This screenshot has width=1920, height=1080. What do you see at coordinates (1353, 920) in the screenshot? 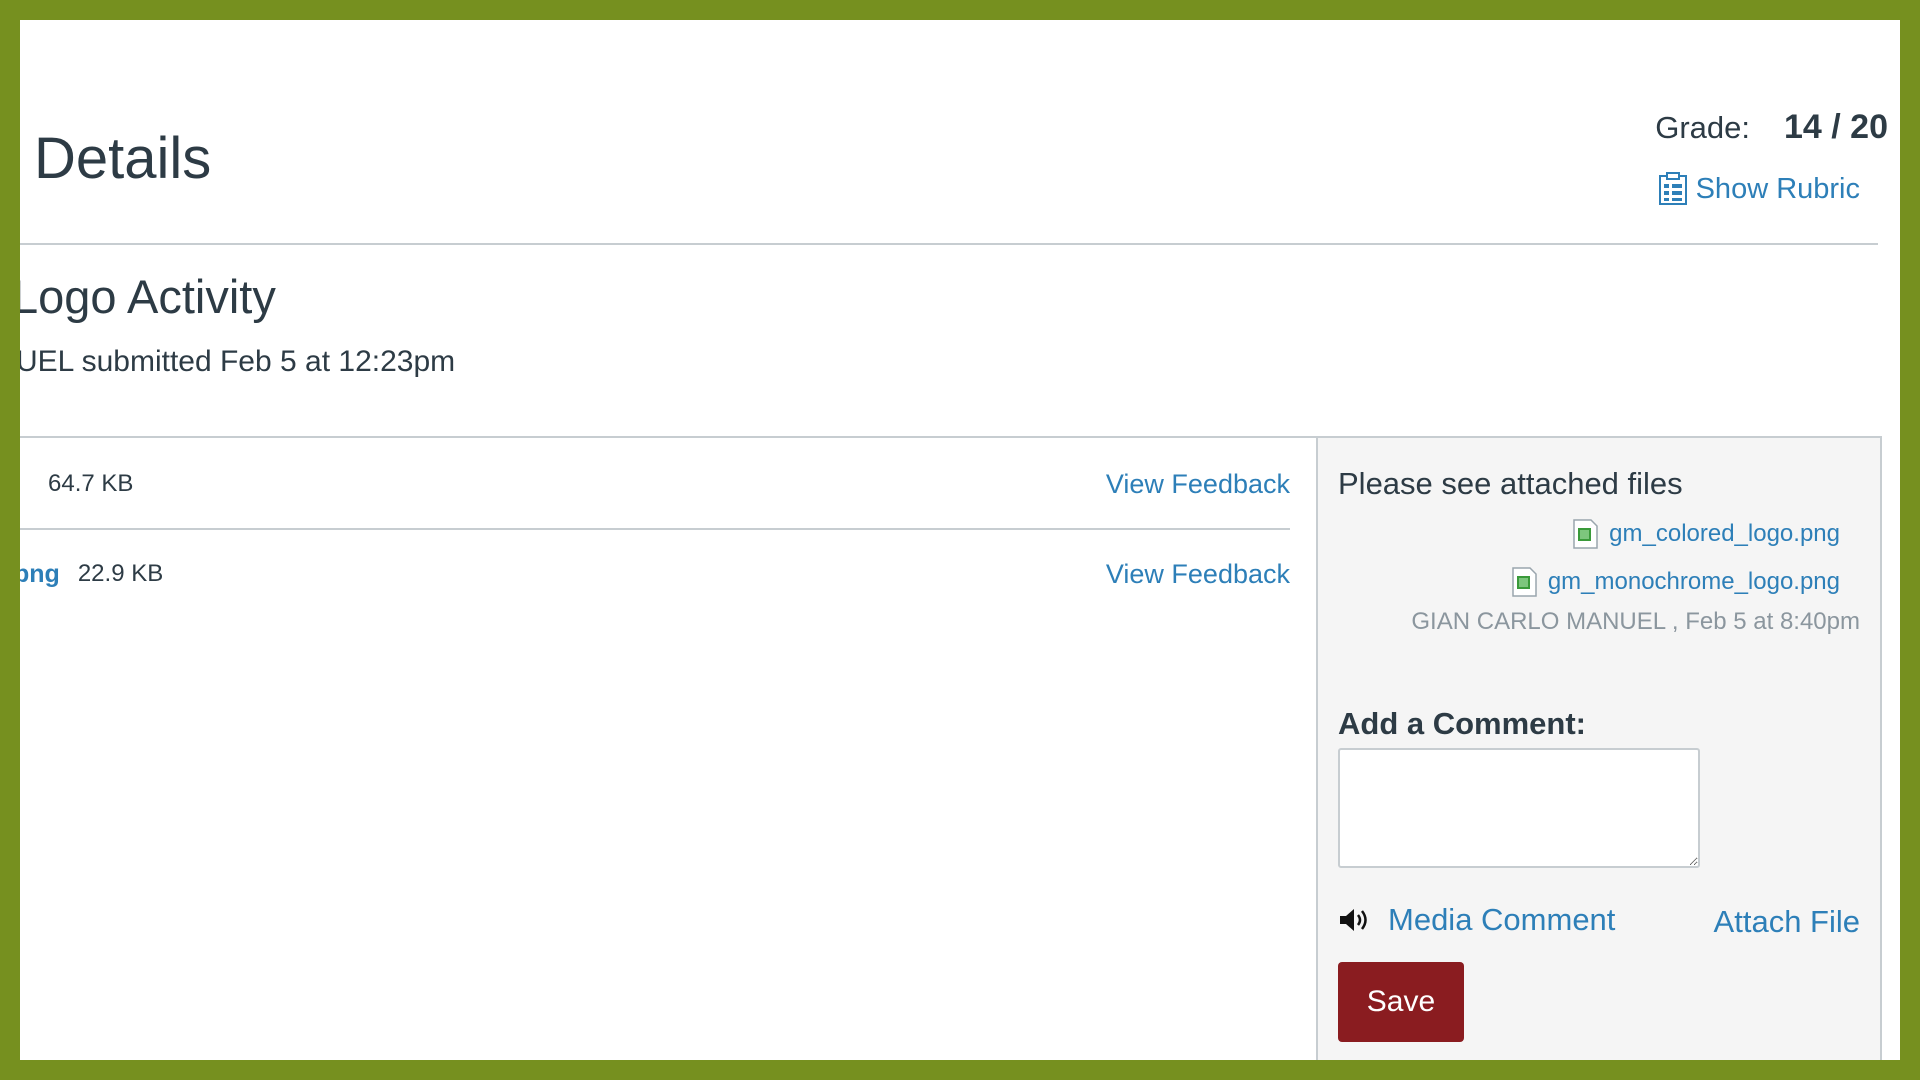
I see `speaker-icon` at bounding box center [1353, 920].